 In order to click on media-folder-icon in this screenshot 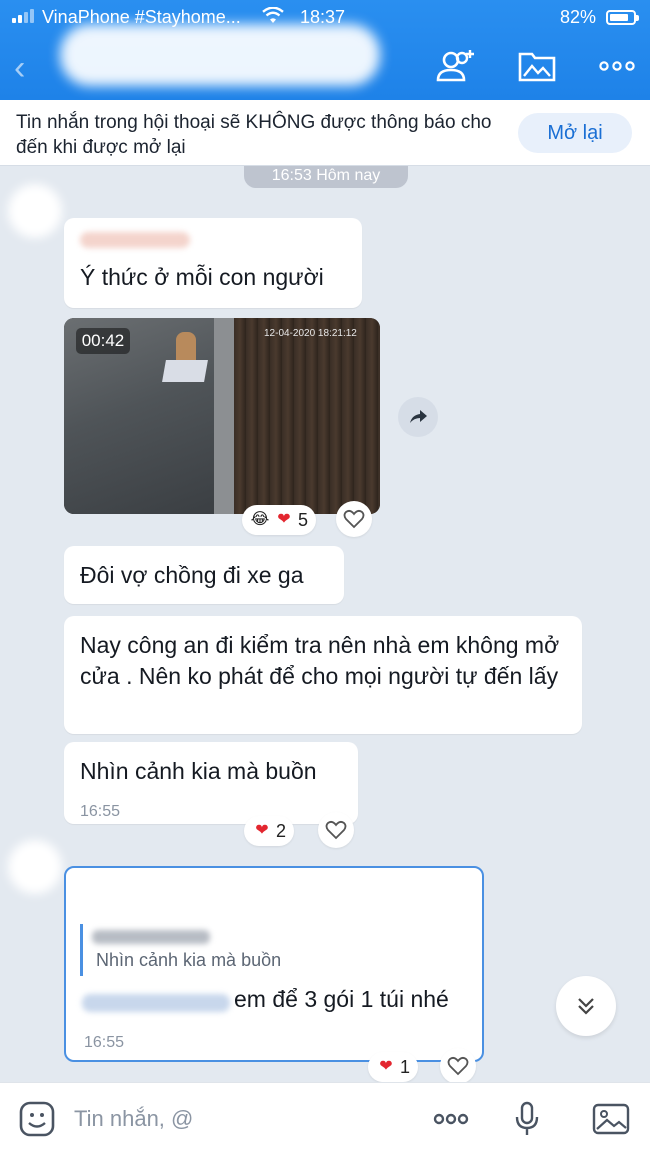, I will do `click(537, 66)`.